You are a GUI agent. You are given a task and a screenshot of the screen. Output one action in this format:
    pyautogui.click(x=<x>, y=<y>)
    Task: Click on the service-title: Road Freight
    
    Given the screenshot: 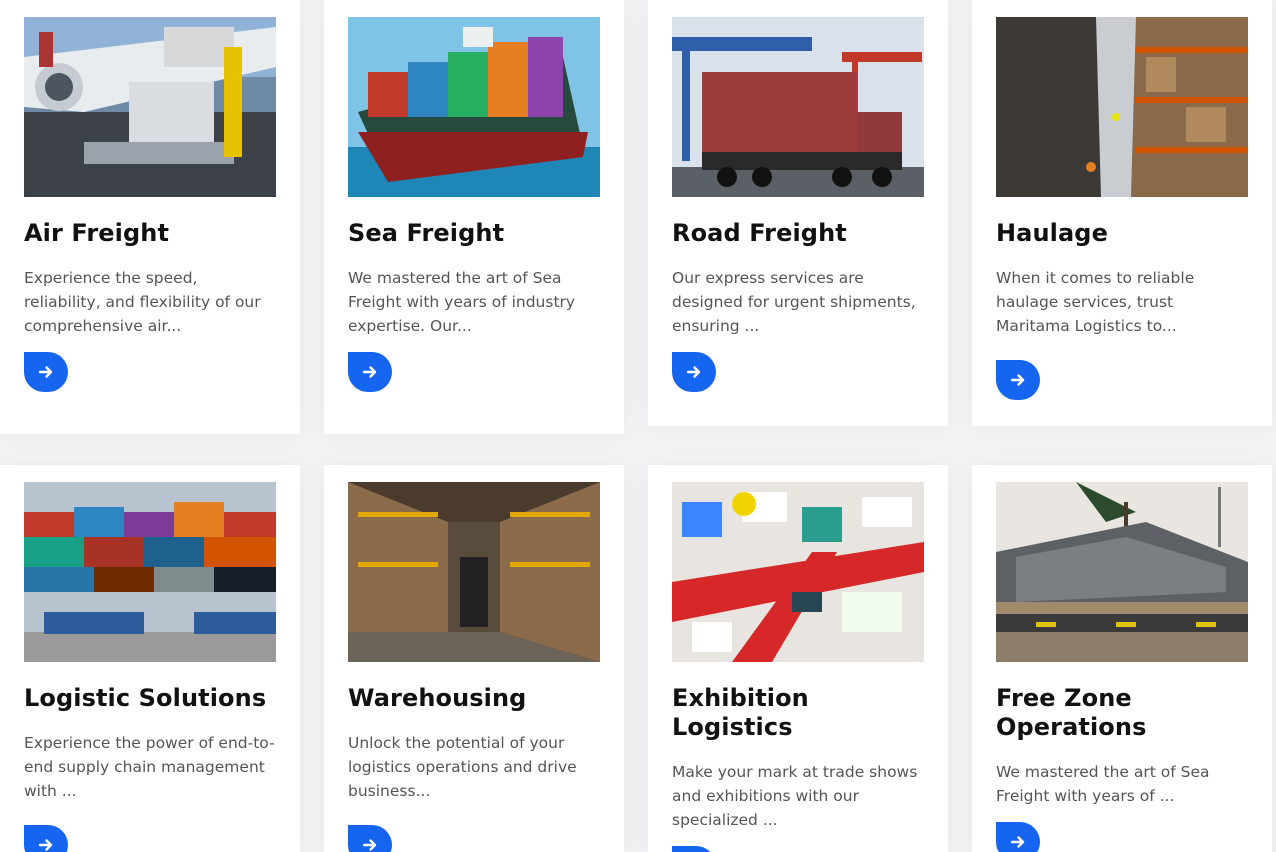 What is the action you would take?
    pyautogui.click(x=759, y=233)
    